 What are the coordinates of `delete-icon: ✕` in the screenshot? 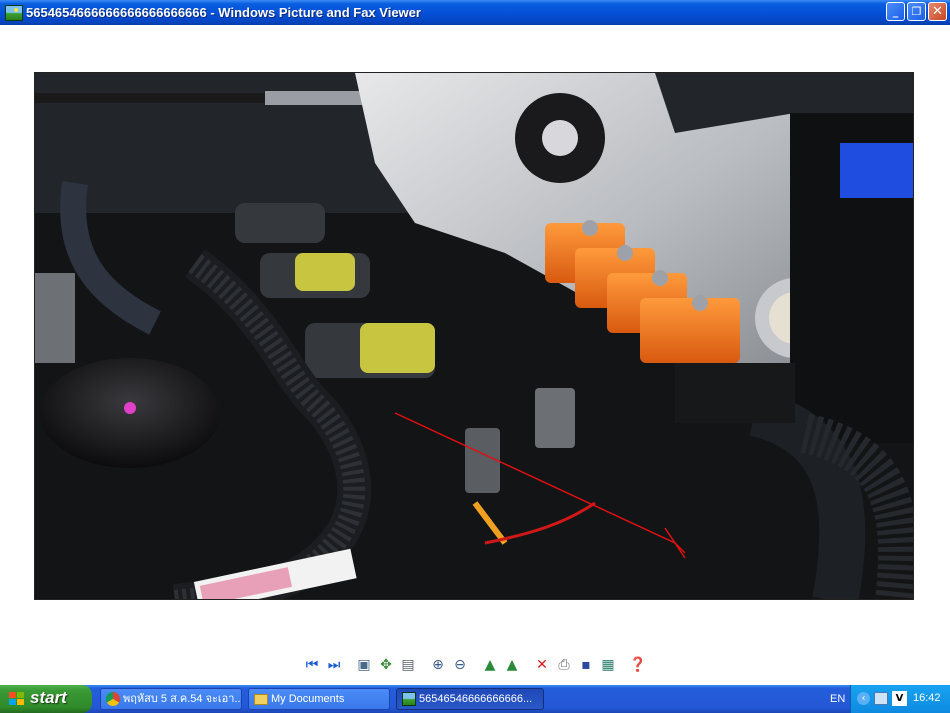 It's located at (542, 665).